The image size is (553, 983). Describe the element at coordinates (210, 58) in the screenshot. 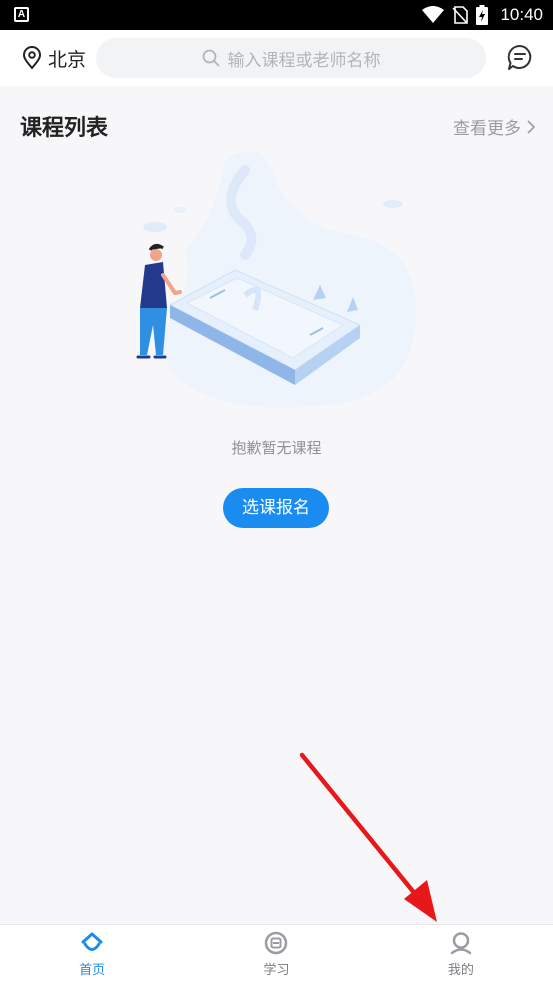

I see `search-icon` at that location.